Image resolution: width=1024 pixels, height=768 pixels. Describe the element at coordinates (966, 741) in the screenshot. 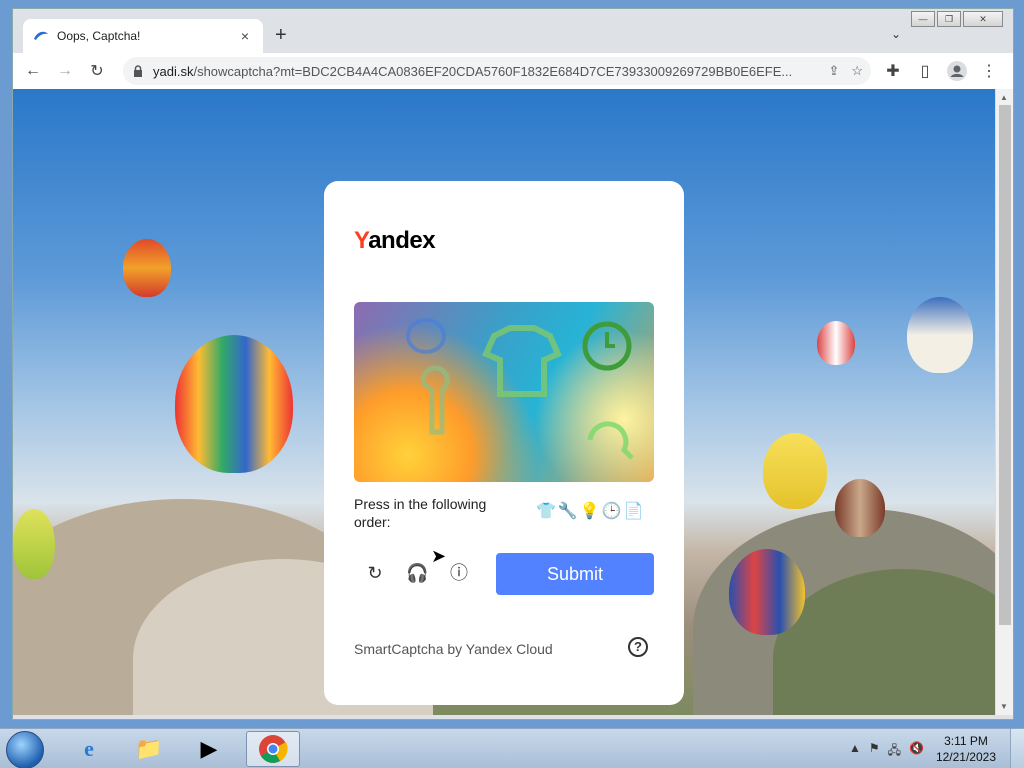

I see `clock-time: 3:11 PM` at that location.